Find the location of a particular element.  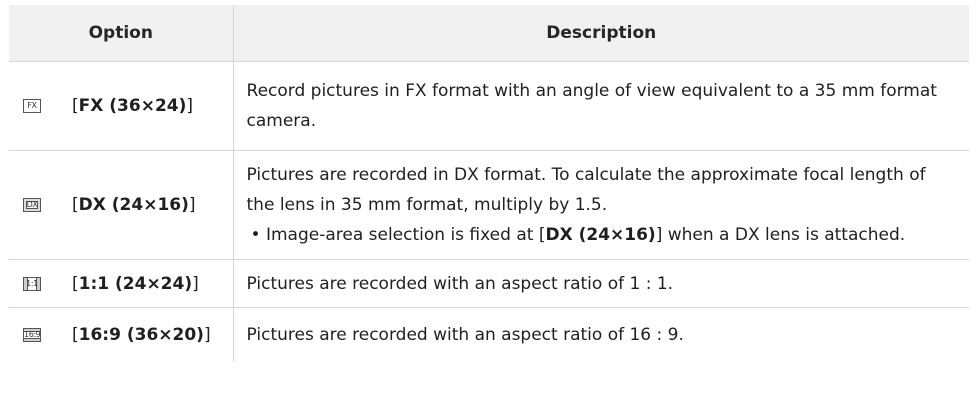

option-name-bold: DX (24×16) is located at coordinates (133, 205).